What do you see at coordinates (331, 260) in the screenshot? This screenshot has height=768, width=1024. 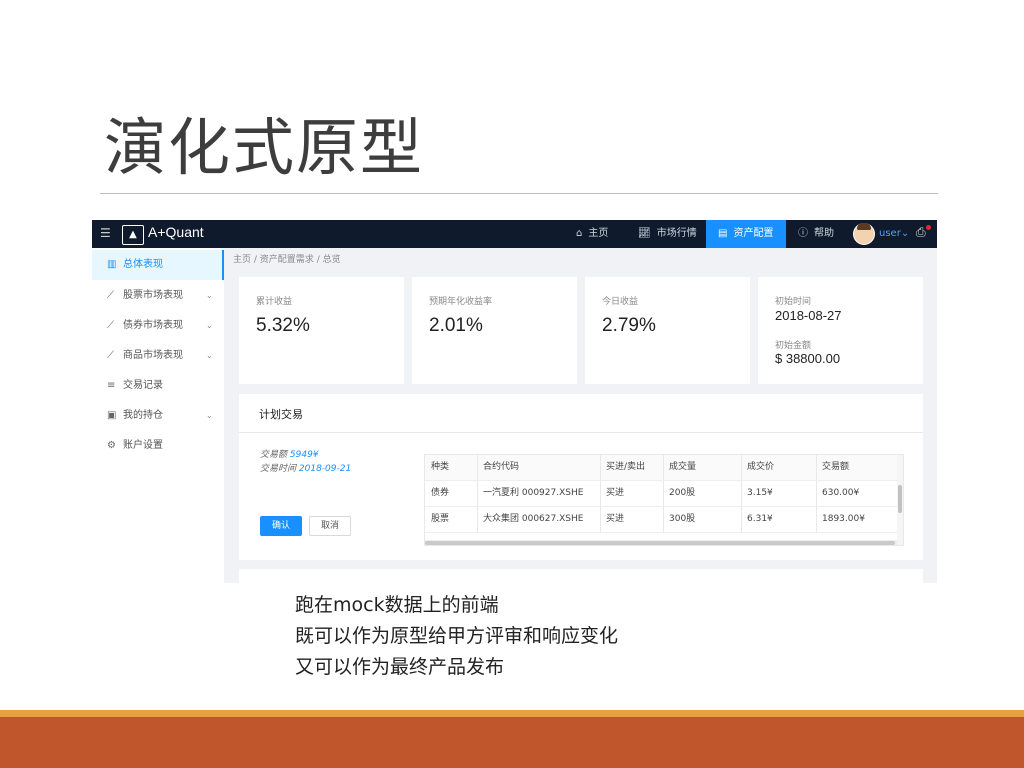 I see `breadcrumb-current: 总览` at bounding box center [331, 260].